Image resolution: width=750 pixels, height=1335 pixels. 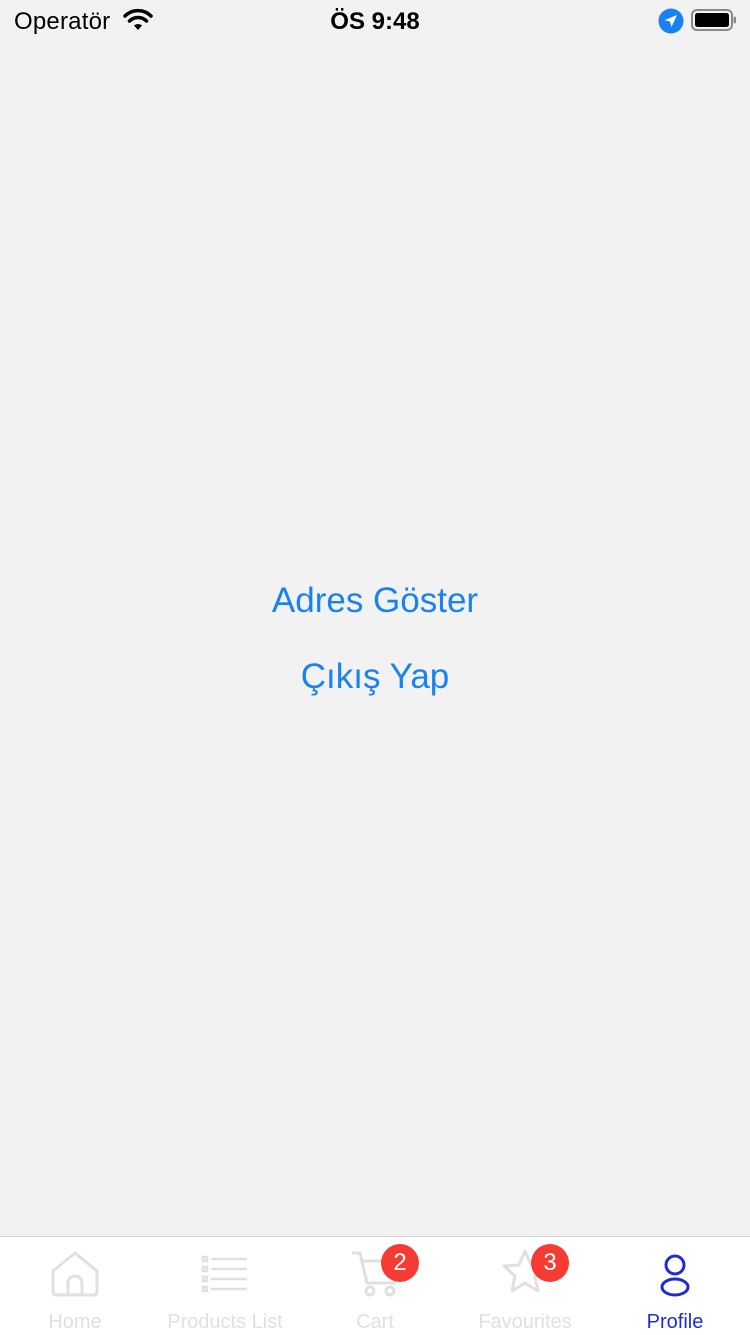 I want to click on home-icon, so click(x=75, y=1274).